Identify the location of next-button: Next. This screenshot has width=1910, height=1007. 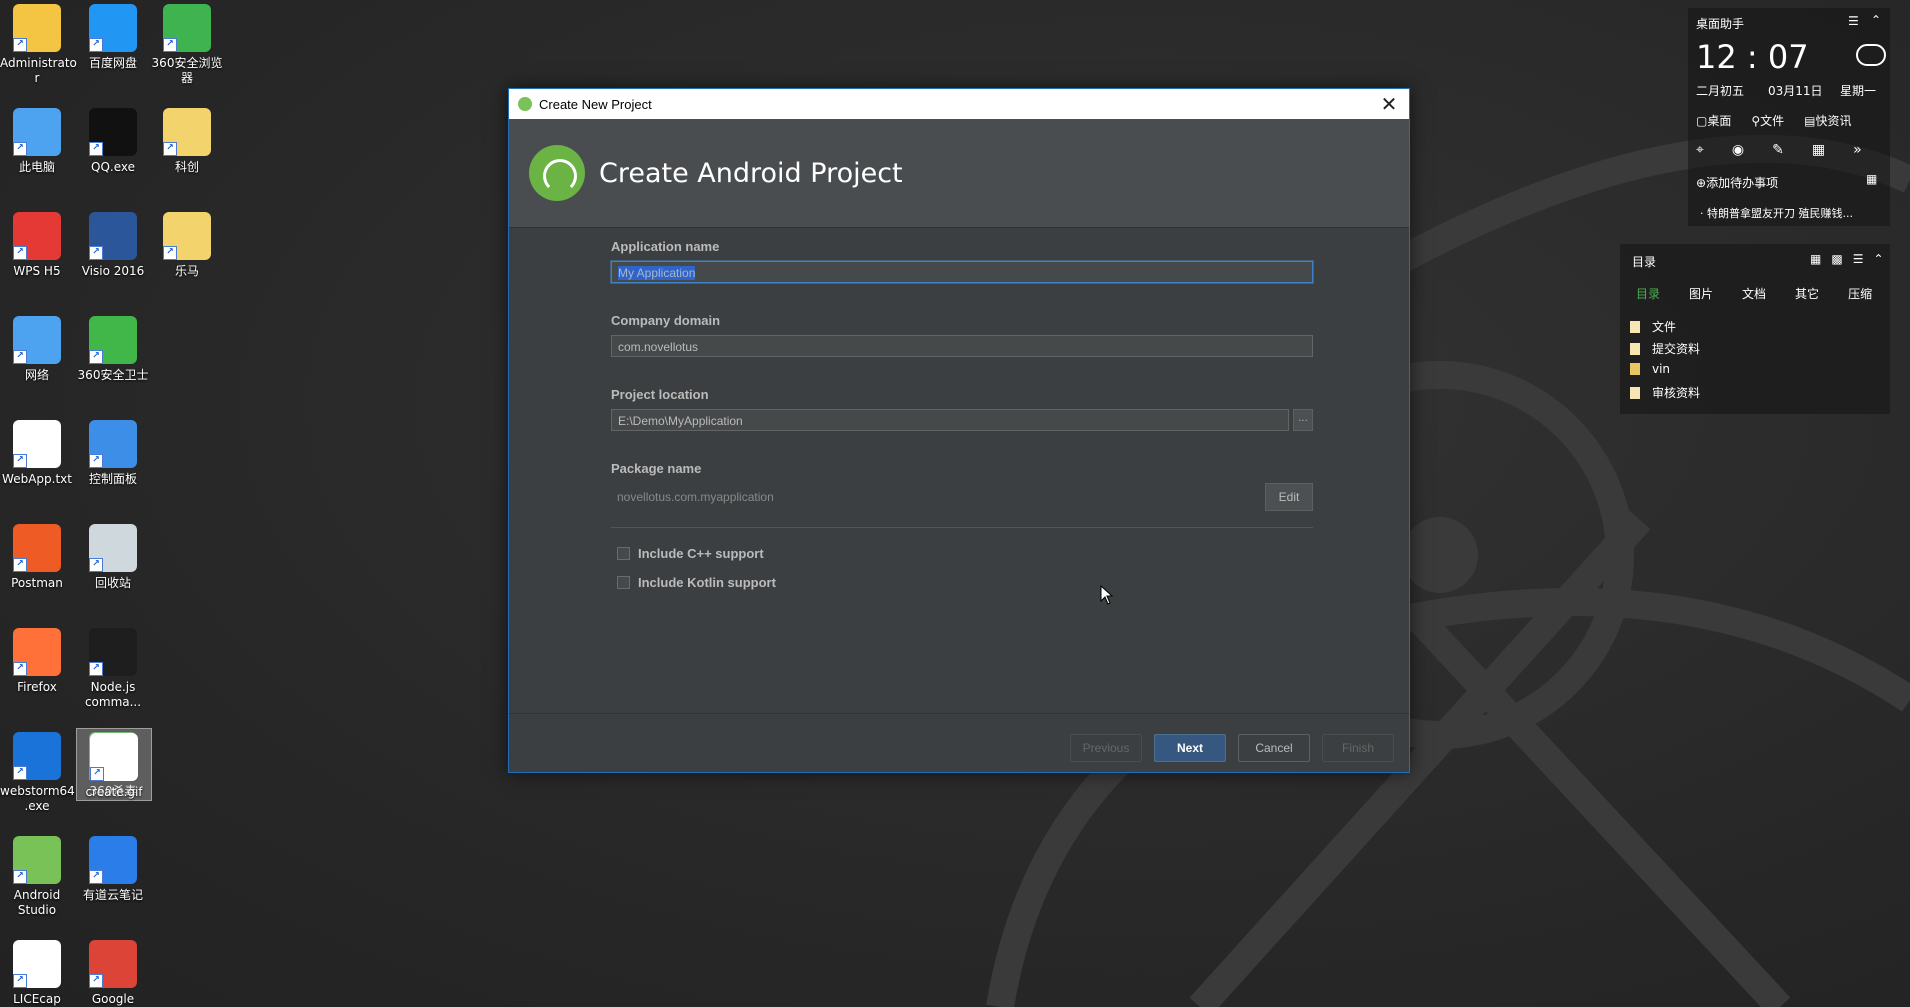
(1190, 748).